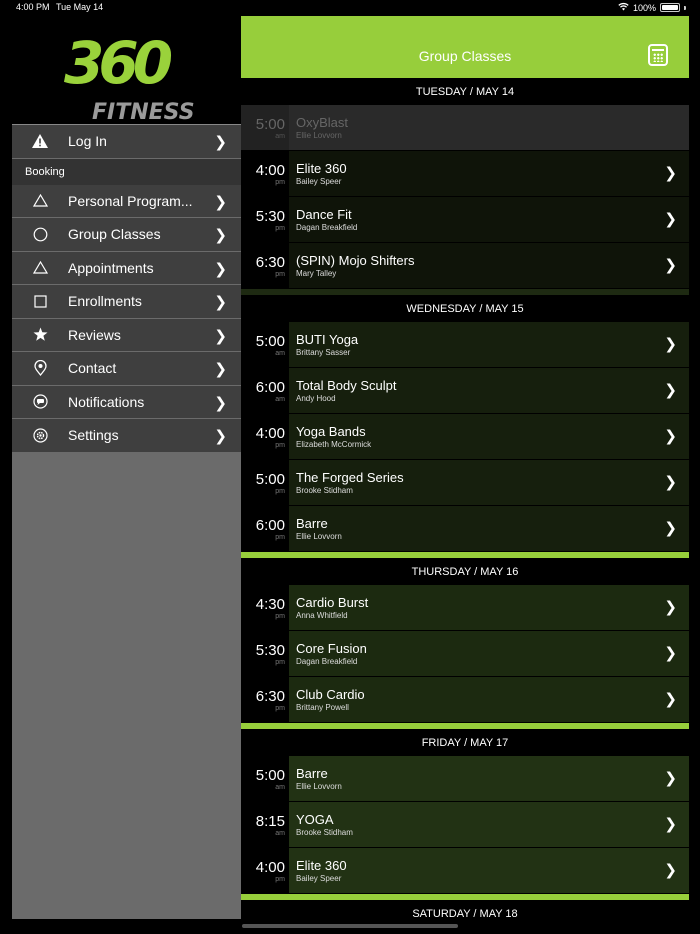 This screenshot has width=700, height=934. Describe the element at coordinates (316, 273) in the screenshot. I see `instructor-name: Mary Talley` at that location.